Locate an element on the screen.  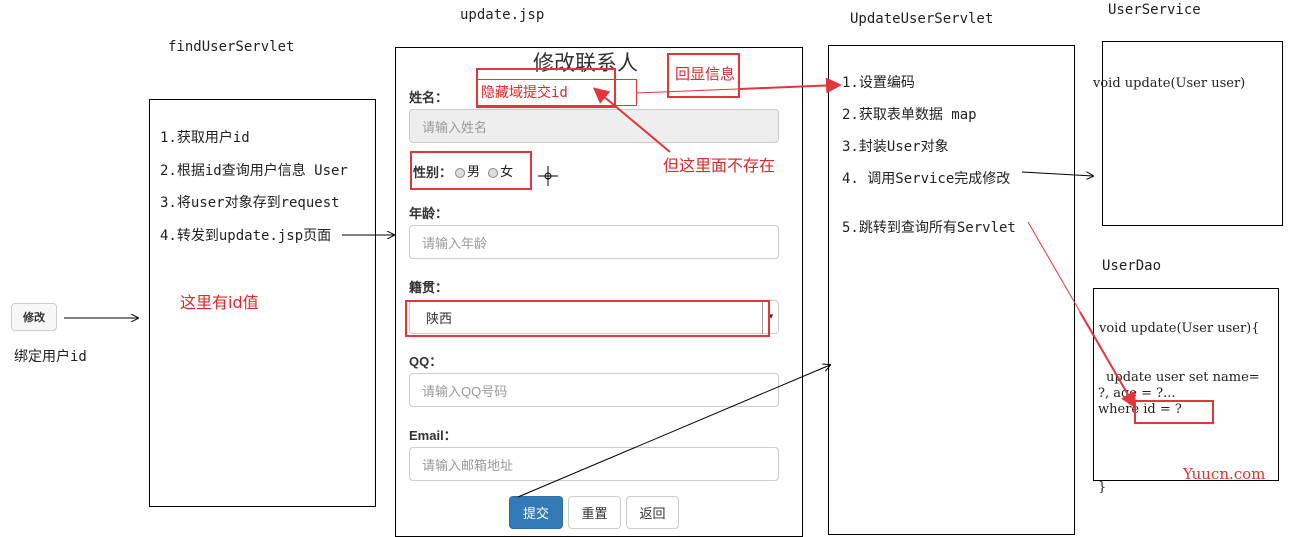
service-method: void update(User user) is located at coordinates (1169, 83).